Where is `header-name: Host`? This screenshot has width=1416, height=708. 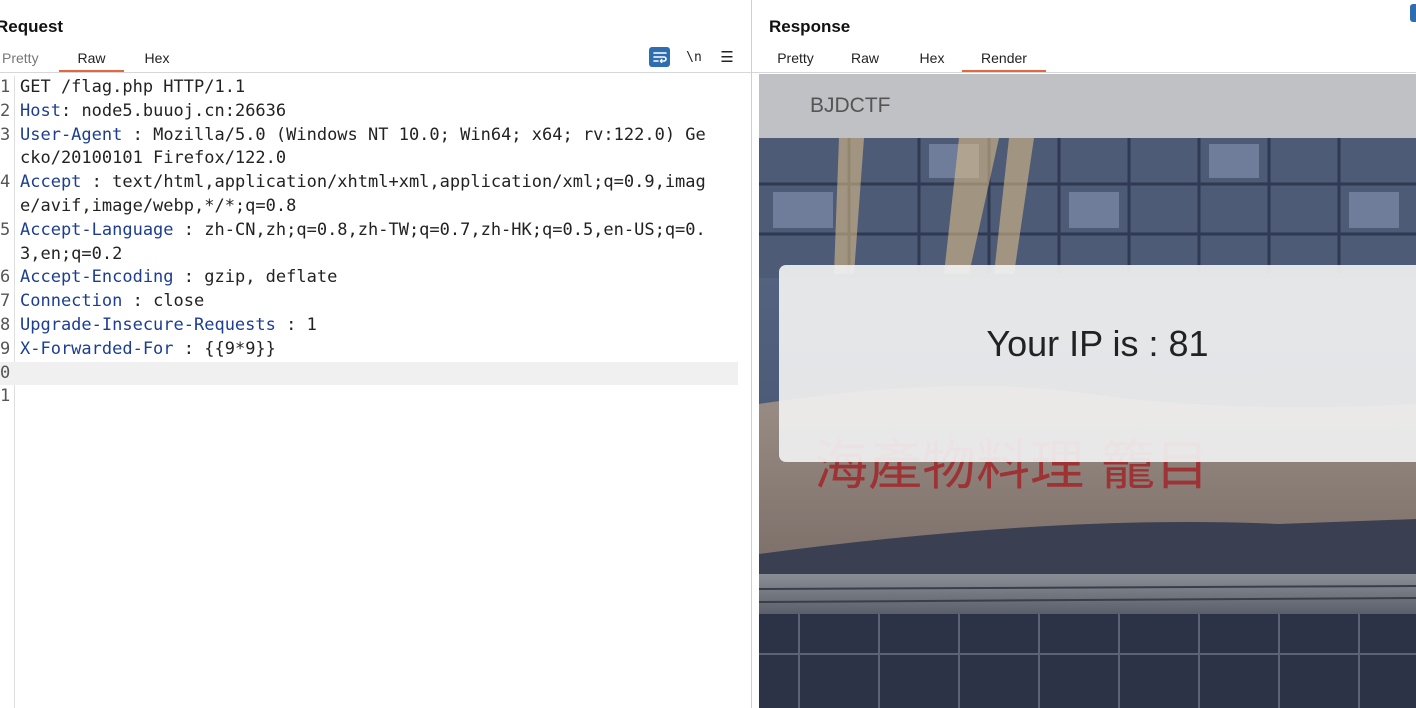 header-name: Host is located at coordinates (40, 110).